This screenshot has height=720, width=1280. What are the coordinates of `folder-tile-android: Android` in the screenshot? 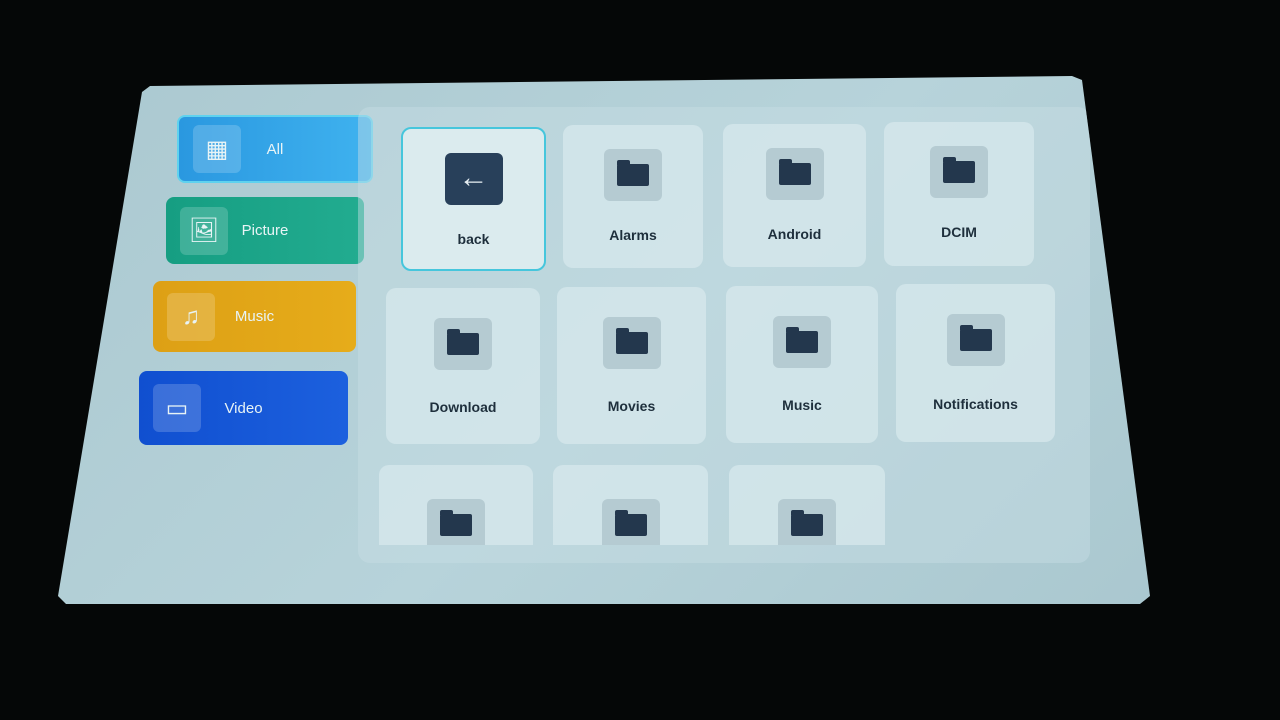 It's located at (794, 195).